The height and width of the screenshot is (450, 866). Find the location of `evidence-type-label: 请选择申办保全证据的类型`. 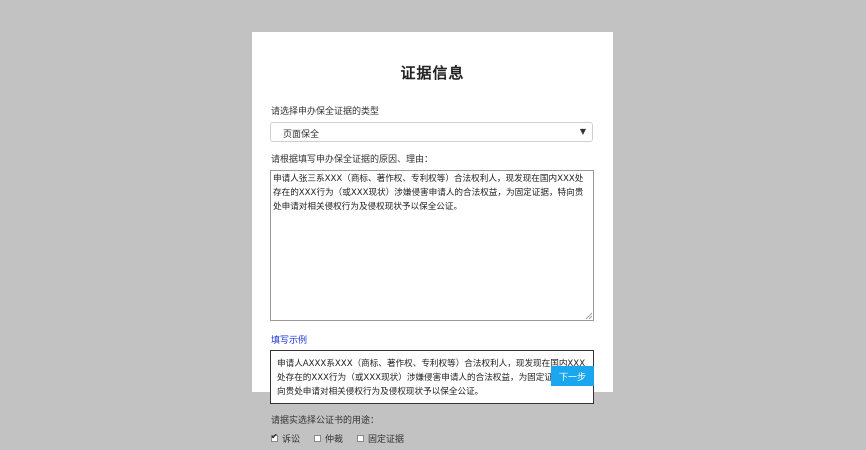

evidence-type-label: 请选择申办保全证据的类型 is located at coordinates (325, 112).